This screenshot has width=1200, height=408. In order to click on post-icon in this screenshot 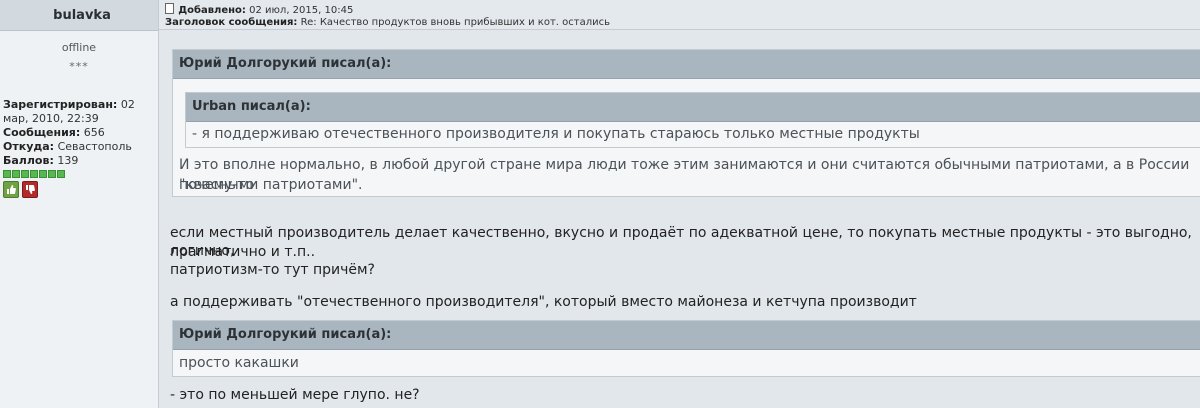, I will do `click(169, 8)`.